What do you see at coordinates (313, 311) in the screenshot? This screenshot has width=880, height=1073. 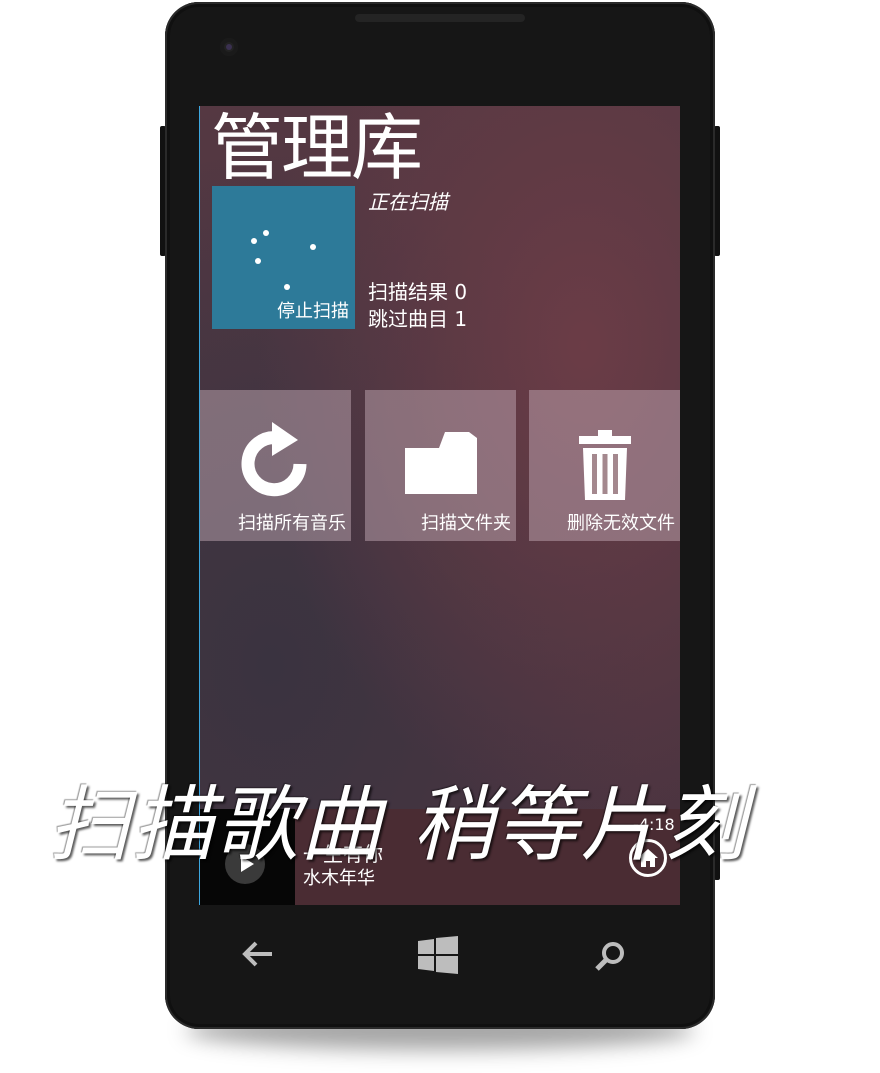 I see `stop-scan-label: 停止扫描` at bounding box center [313, 311].